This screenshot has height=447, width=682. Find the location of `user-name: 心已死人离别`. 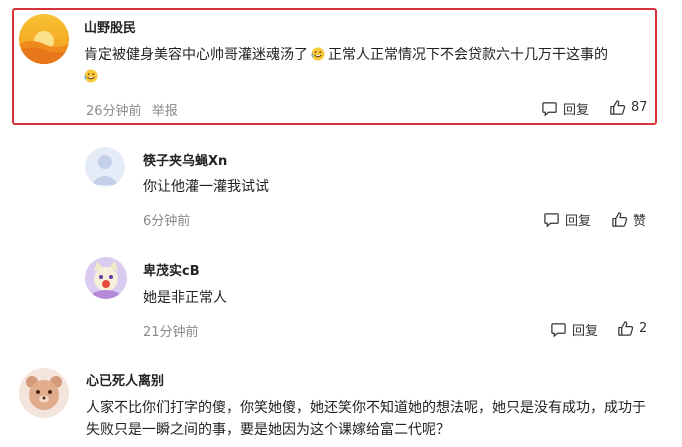

user-name: 心已死人离别 is located at coordinates (125, 379).